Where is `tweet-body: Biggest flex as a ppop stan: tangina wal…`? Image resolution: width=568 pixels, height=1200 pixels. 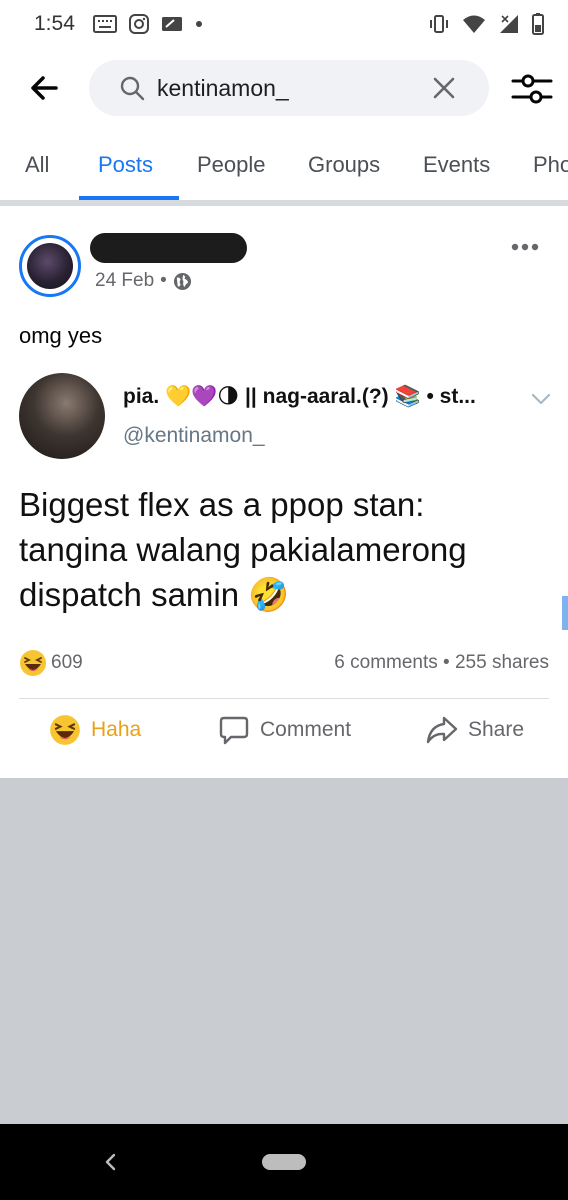 tweet-body: Biggest flex as a ppop stan: tangina wal… is located at coordinates (243, 549).